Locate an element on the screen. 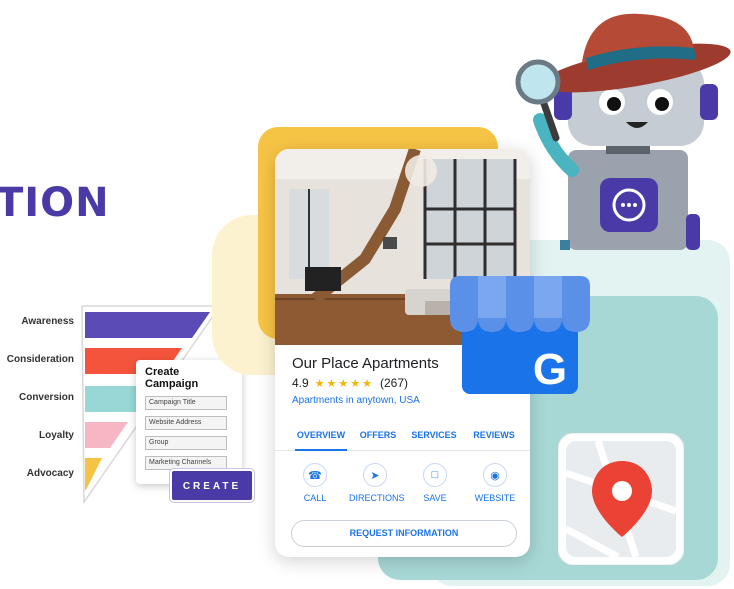 The width and height of the screenshot is (734, 589). request-information-button: REQUEST INFORMATION is located at coordinates (404, 533).